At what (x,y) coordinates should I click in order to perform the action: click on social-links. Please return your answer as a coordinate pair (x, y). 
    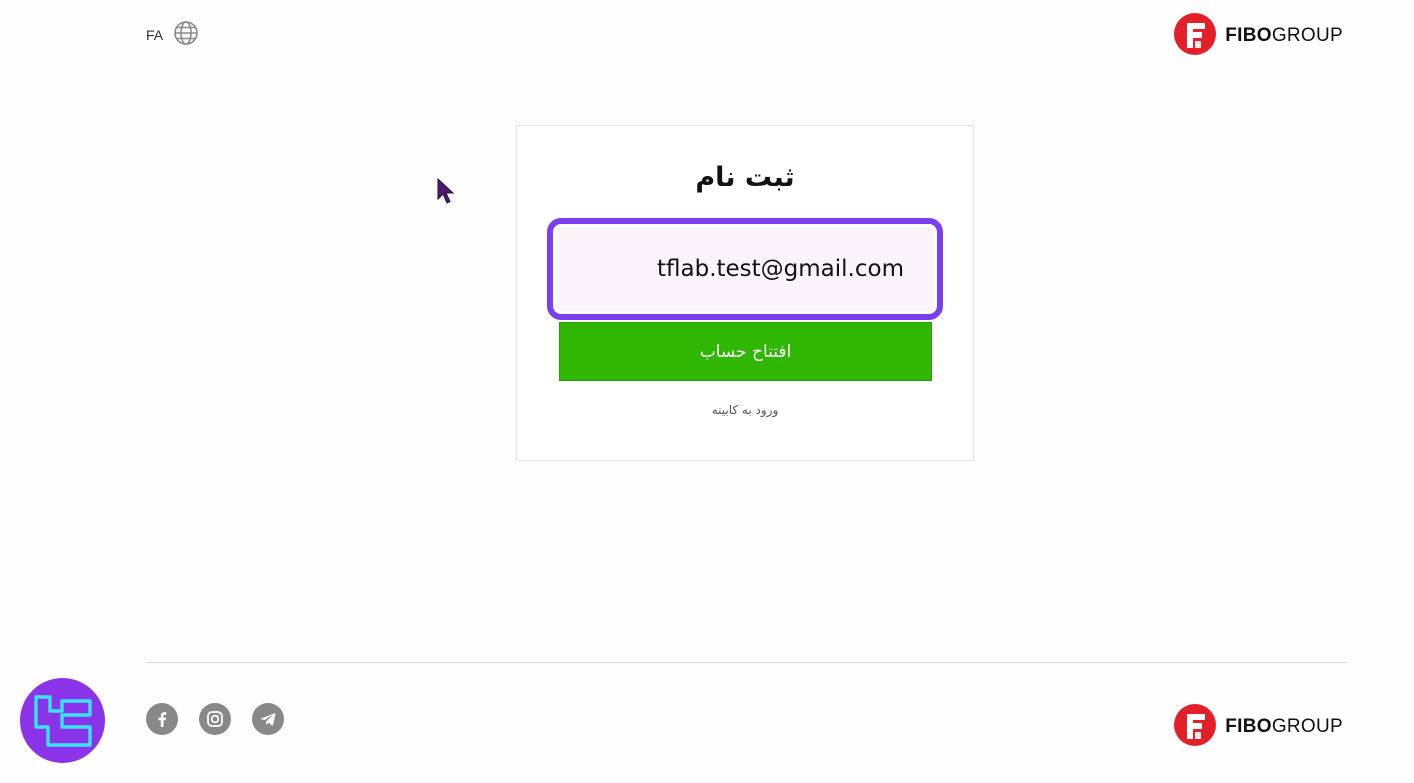
    Looking at the image, I should click on (215, 719).